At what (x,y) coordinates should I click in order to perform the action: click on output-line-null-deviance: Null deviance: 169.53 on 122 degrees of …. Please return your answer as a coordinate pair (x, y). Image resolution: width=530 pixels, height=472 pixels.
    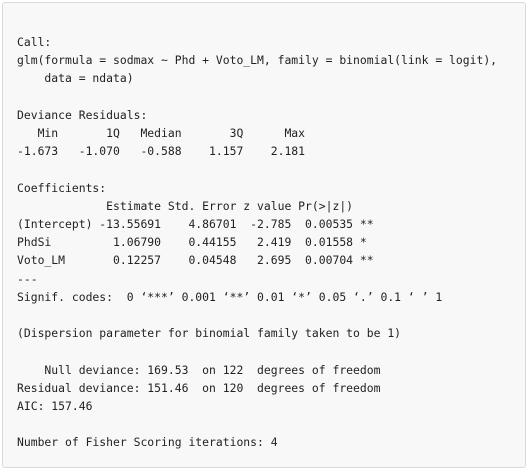
    Looking at the image, I should click on (199, 369).